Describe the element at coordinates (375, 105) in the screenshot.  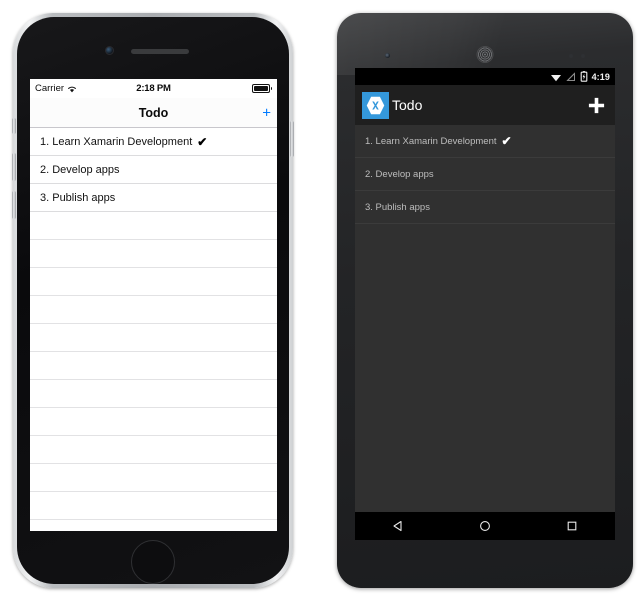
I see `xamarin-logo-icon` at that location.